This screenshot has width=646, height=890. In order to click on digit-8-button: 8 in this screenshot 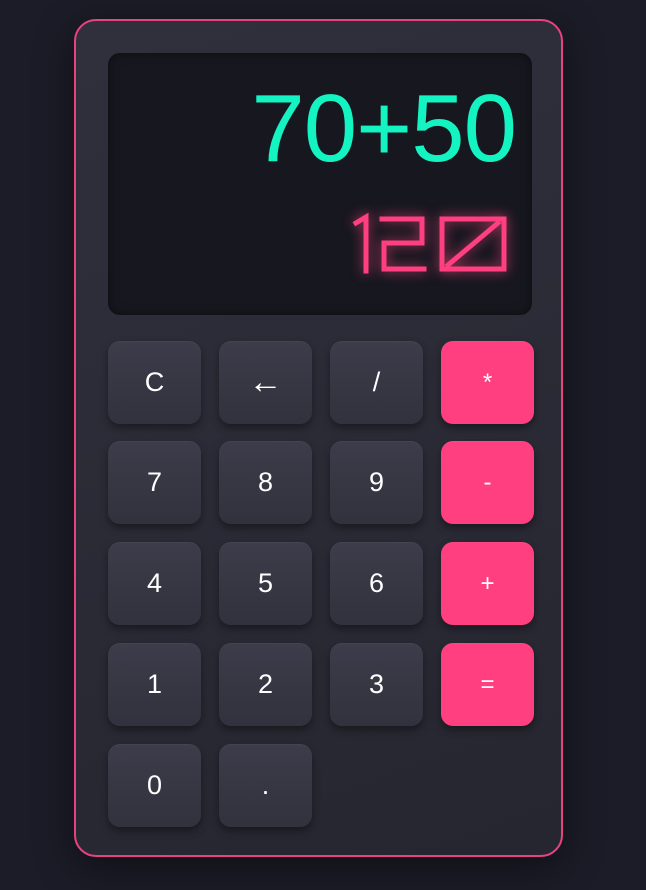, I will do `click(265, 482)`.